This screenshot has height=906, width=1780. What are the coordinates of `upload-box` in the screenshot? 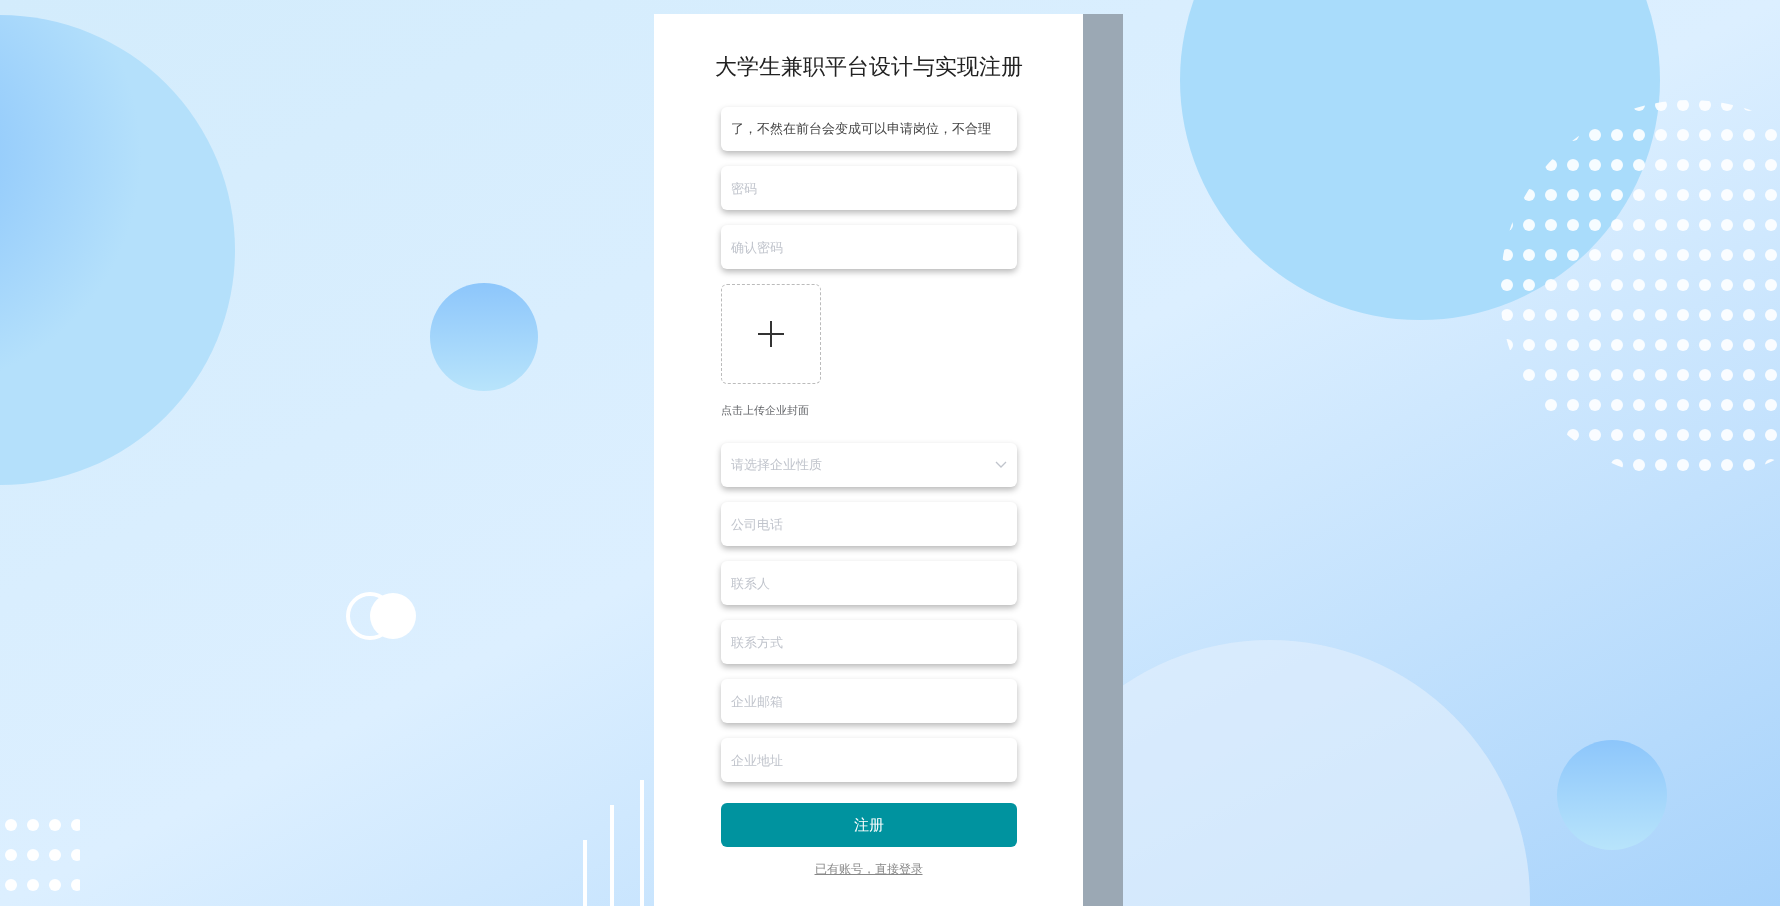 It's located at (770, 334).